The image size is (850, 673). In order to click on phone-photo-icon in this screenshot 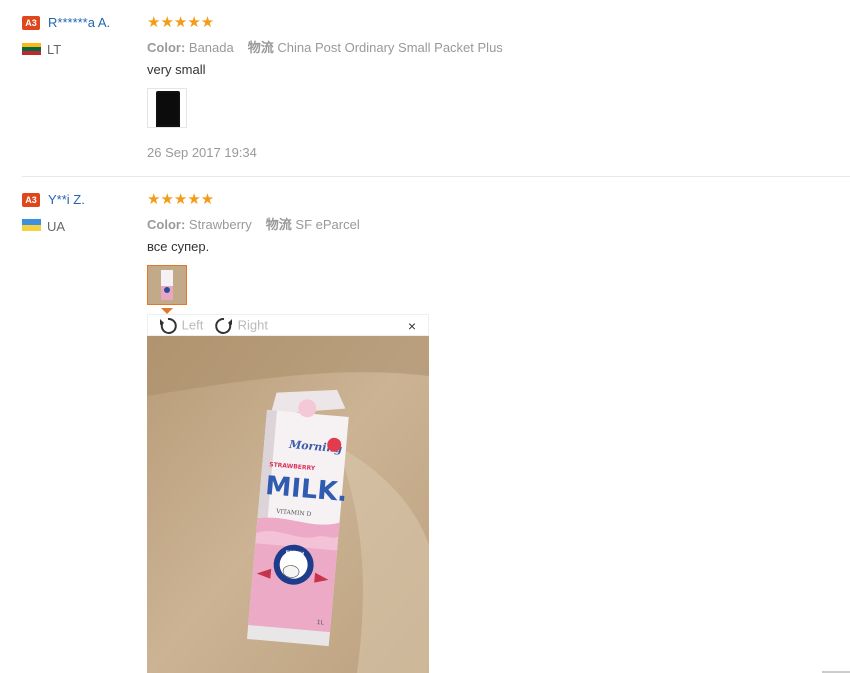, I will do `click(168, 110)`.